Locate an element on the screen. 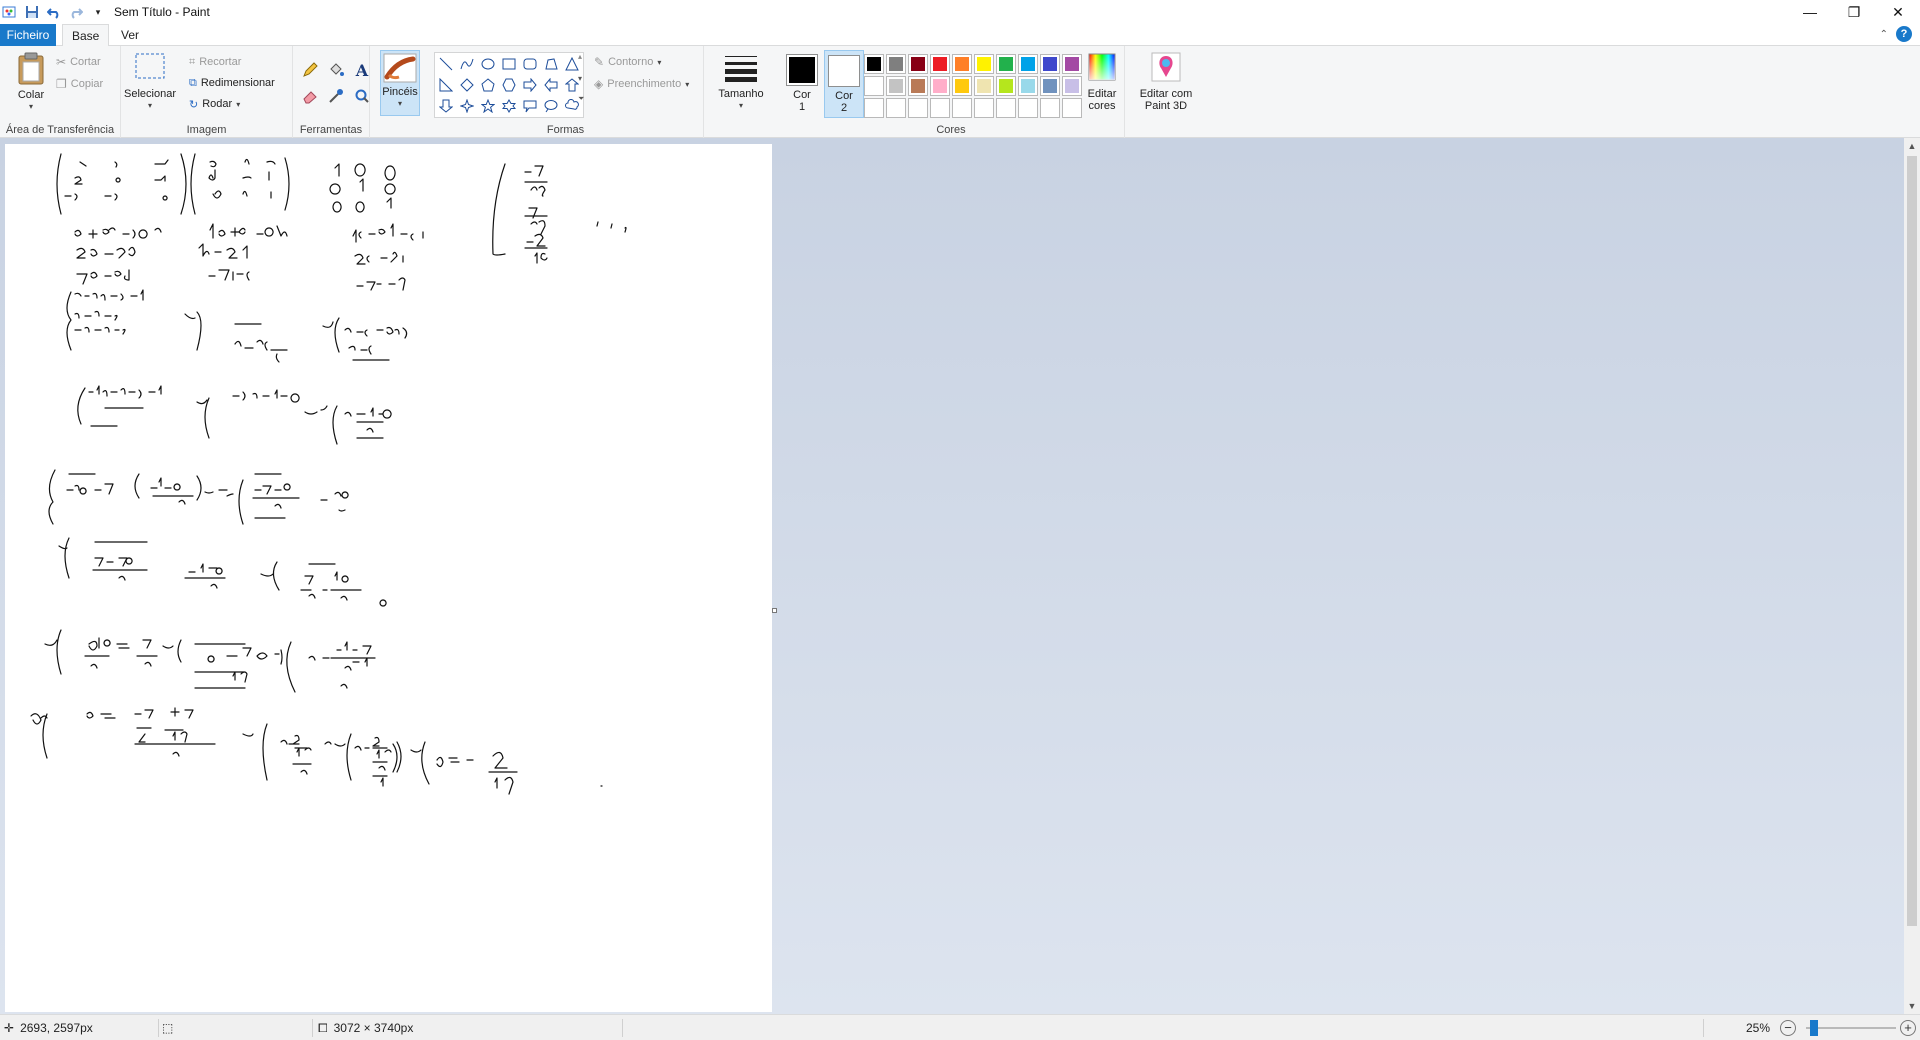 Image resolution: width=1920 pixels, height=1040 pixels. paint-app-icon is located at coordinates (10, 12).